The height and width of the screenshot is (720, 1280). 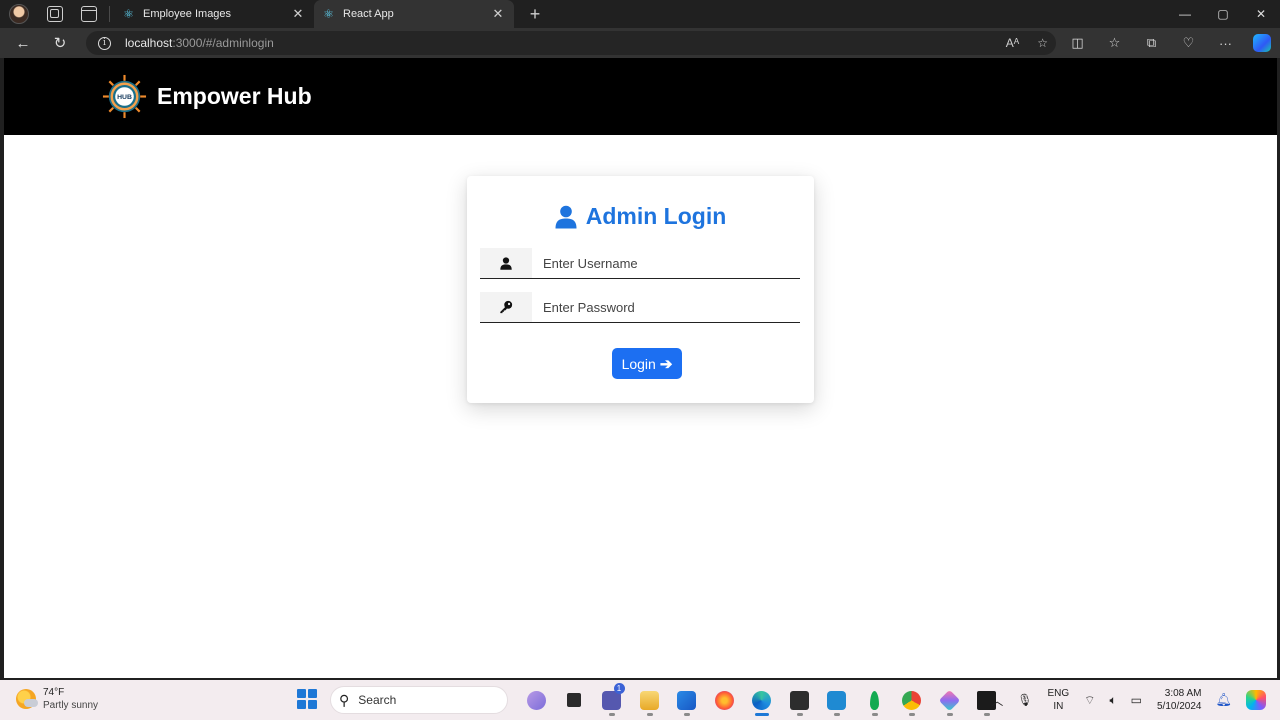 What do you see at coordinates (535, 14) in the screenshot?
I see `new-tab-button: +` at bounding box center [535, 14].